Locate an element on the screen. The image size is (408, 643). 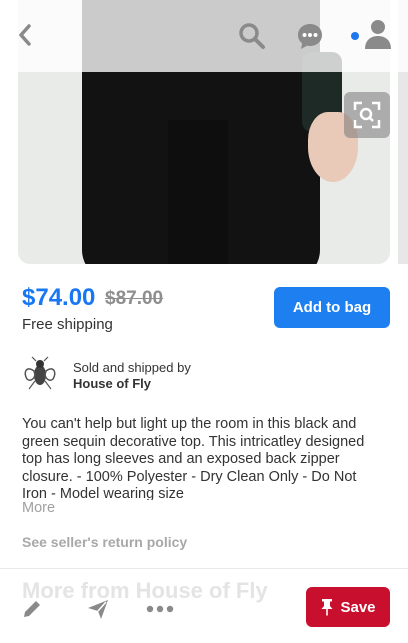
current-price: $74.00 is located at coordinates (59, 297).